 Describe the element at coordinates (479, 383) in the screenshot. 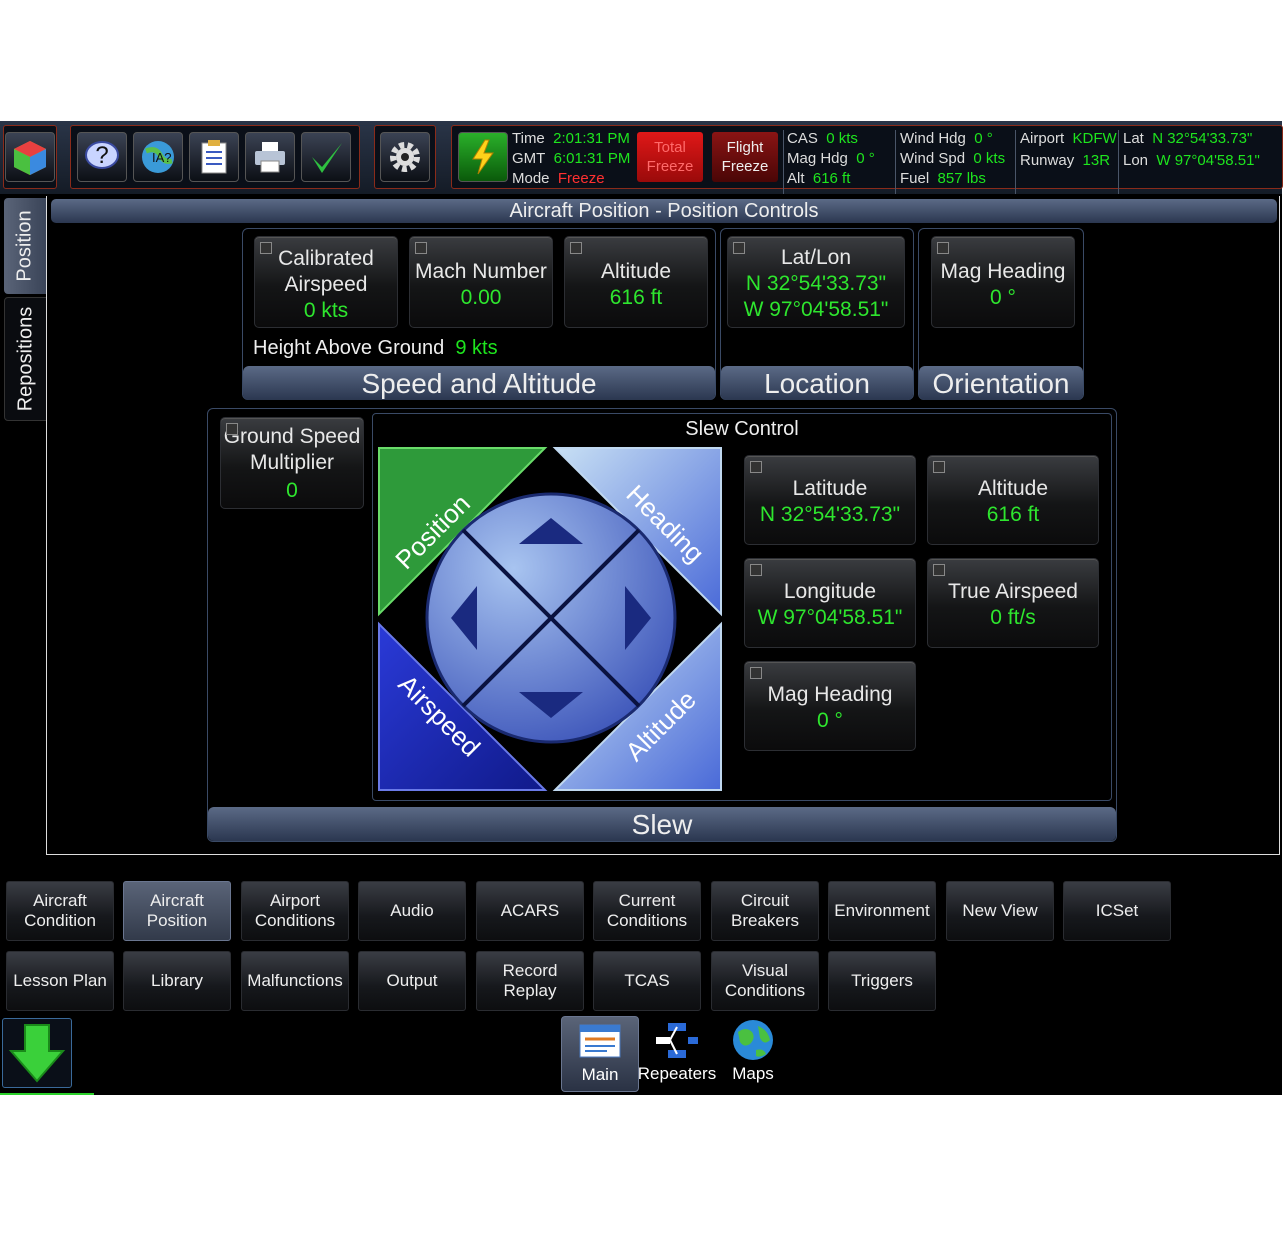

I see `speed-altitude-title: Speed and Altitude` at that location.